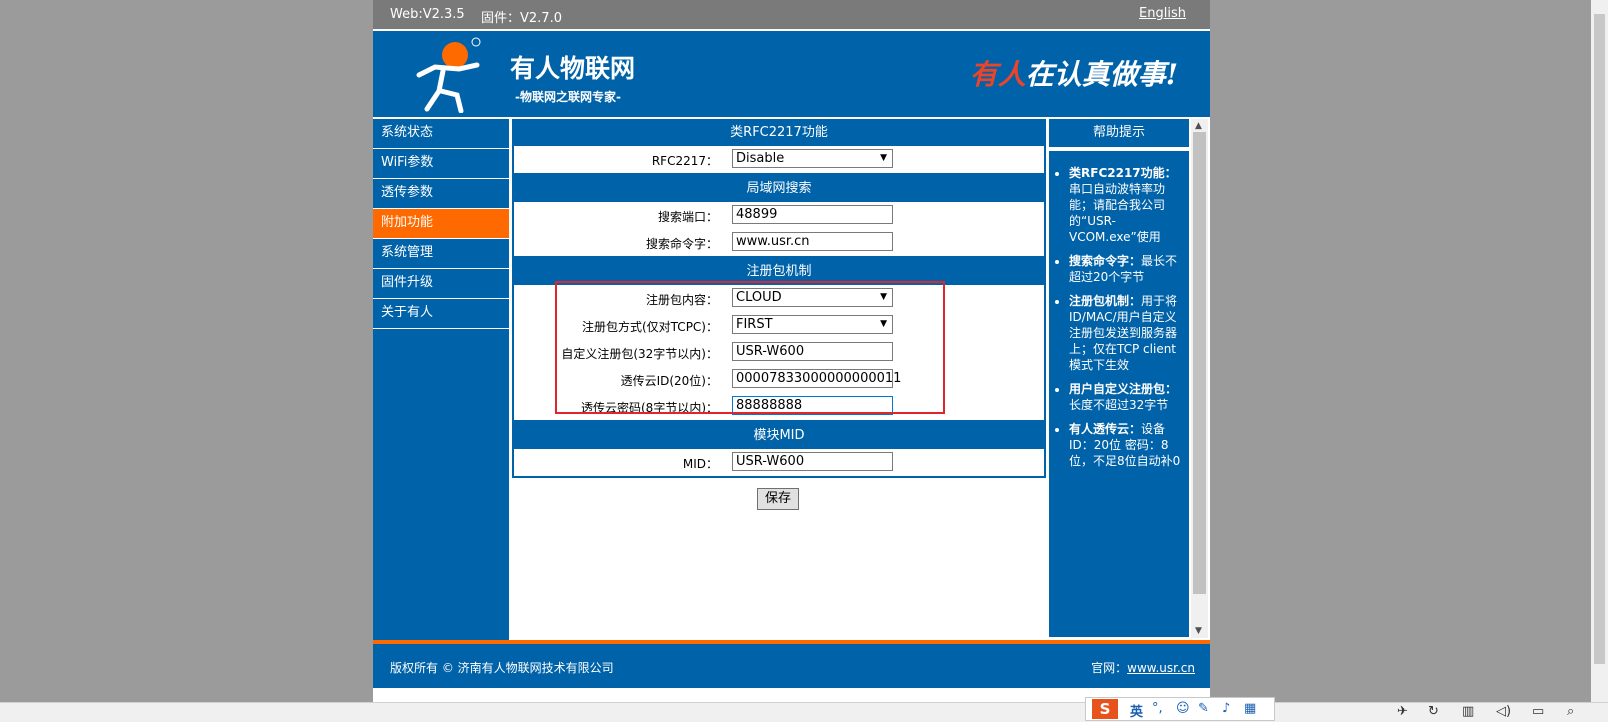 Image resolution: width=1608 pixels, height=722 pixels. I want to click on footer: 版权所有 © 济南有人物联网技术有限公司 官网：www.usr.cn, so click(791, 666).